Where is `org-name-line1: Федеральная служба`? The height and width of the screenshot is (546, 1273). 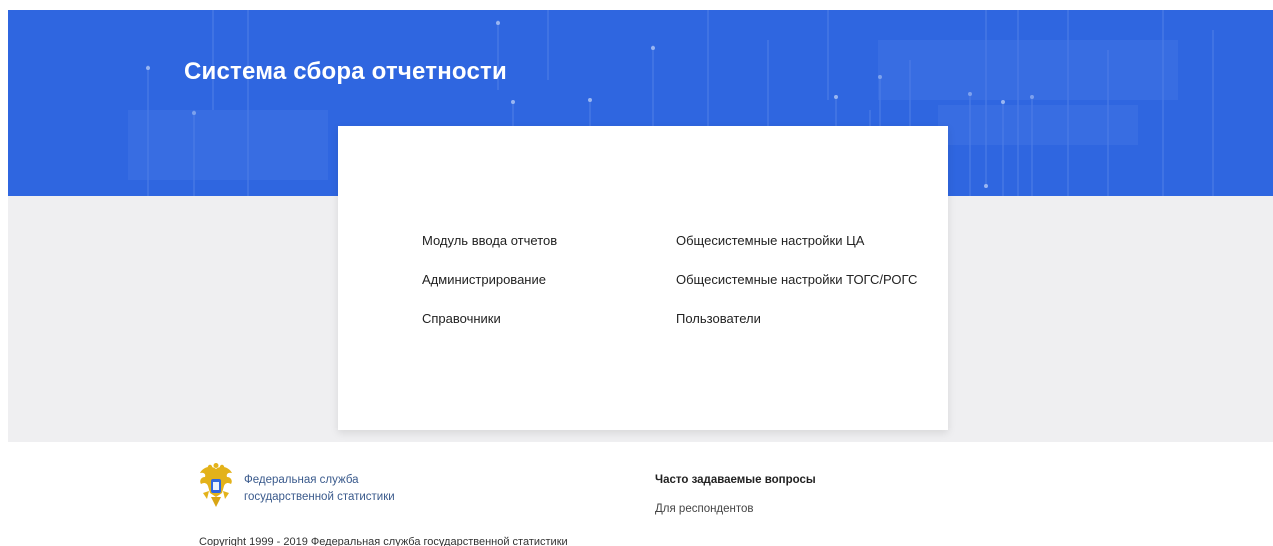
org-name-line1: Федеральная служба is located at coordinates (301, 480).